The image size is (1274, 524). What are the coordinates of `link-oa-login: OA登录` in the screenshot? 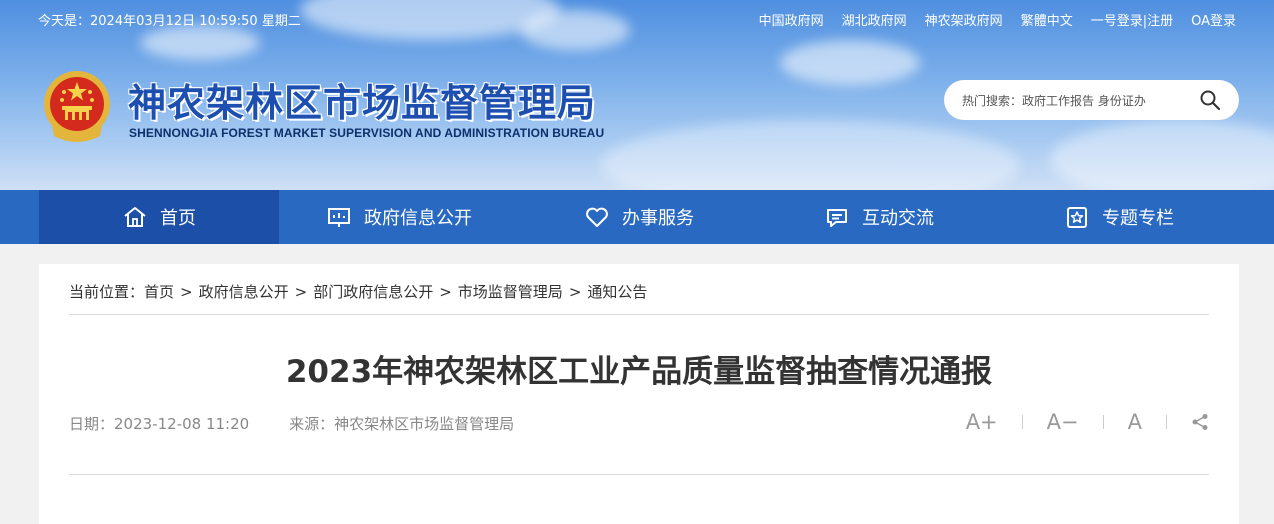 It's located at (1213, 19).